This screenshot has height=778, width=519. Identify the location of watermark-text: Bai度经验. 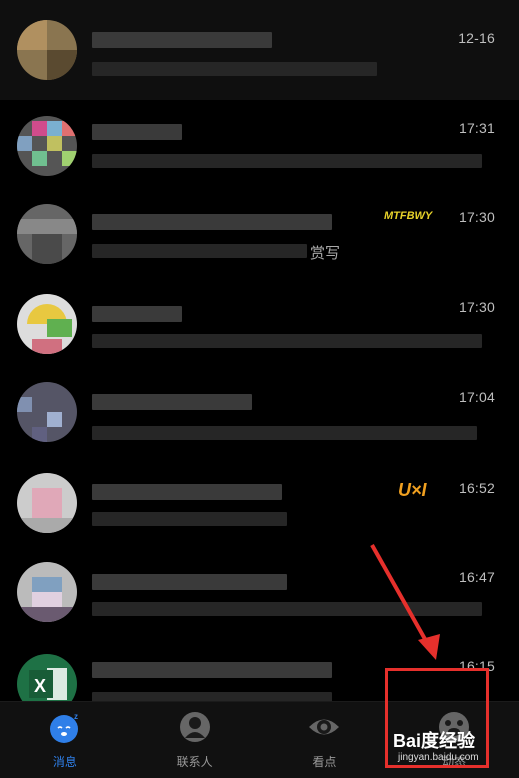
(434, 741).